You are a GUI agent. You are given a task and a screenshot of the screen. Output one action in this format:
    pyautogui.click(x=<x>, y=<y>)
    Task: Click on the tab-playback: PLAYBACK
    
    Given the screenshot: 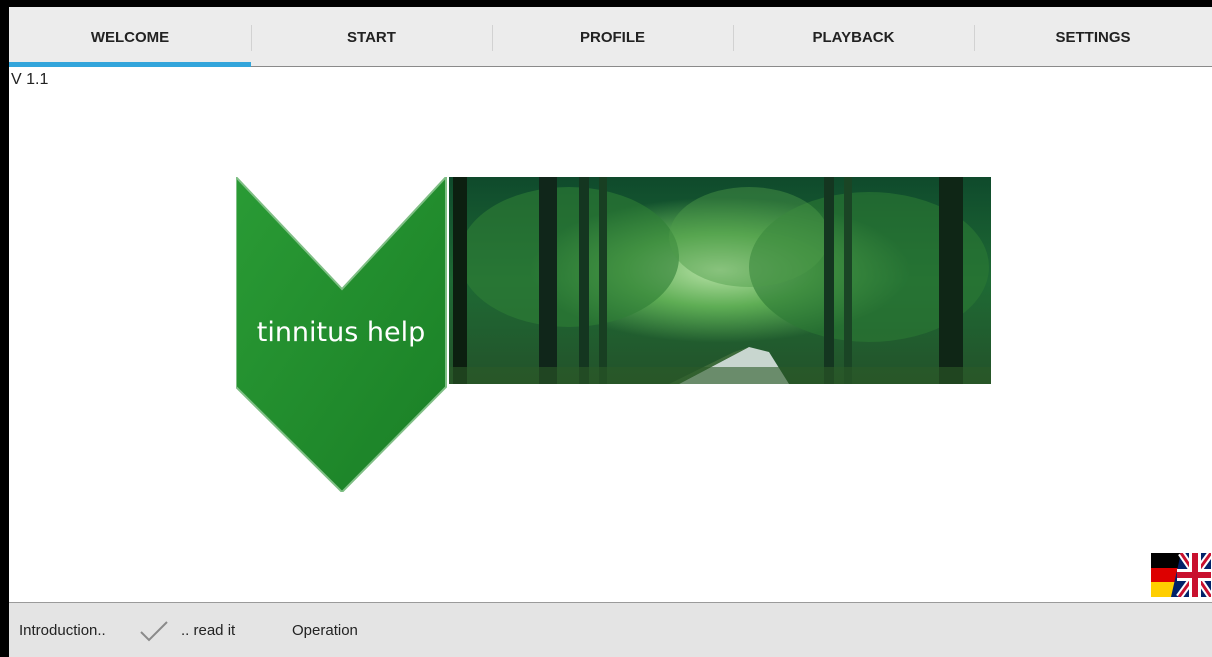 What is the action you would take?
    pyautogui.click(x=853, y=37)
    